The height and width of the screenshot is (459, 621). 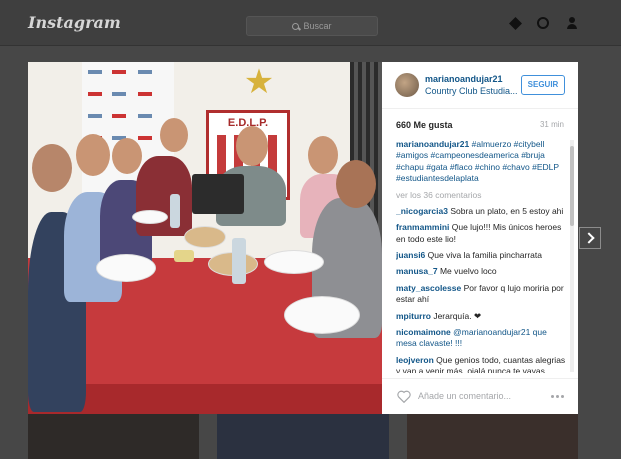 I want to click on comment-user: juansi6, so click(x=410, y=255).